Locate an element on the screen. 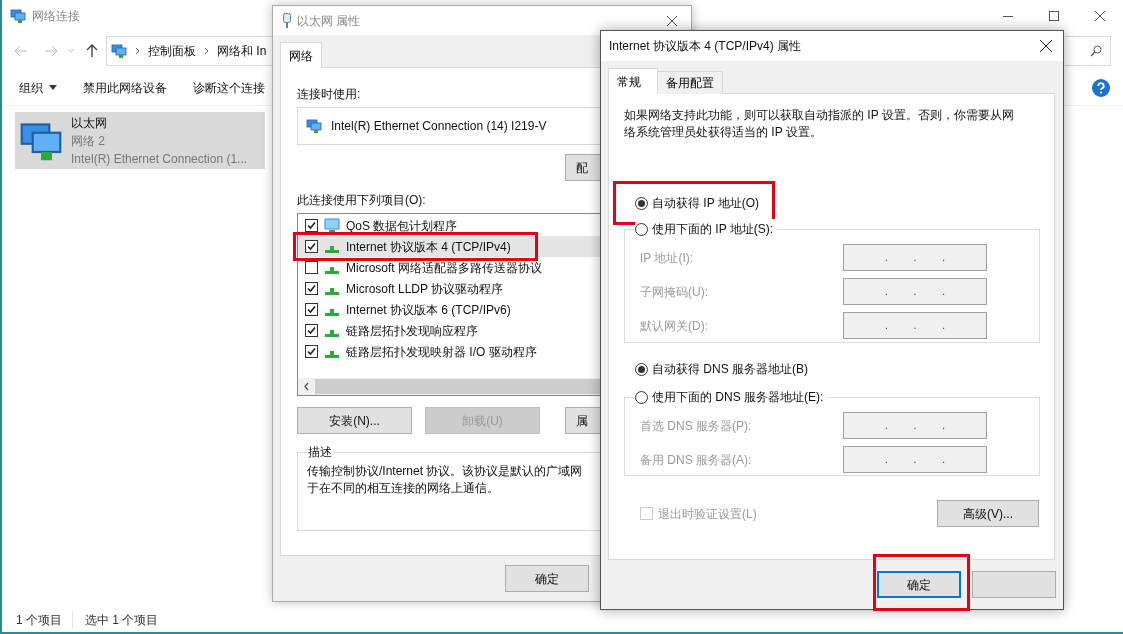 This screenshot has height=634, width=1123. list-item: Microsoft LLDP 协议驱动程序 is located at coordinates (449, 288).